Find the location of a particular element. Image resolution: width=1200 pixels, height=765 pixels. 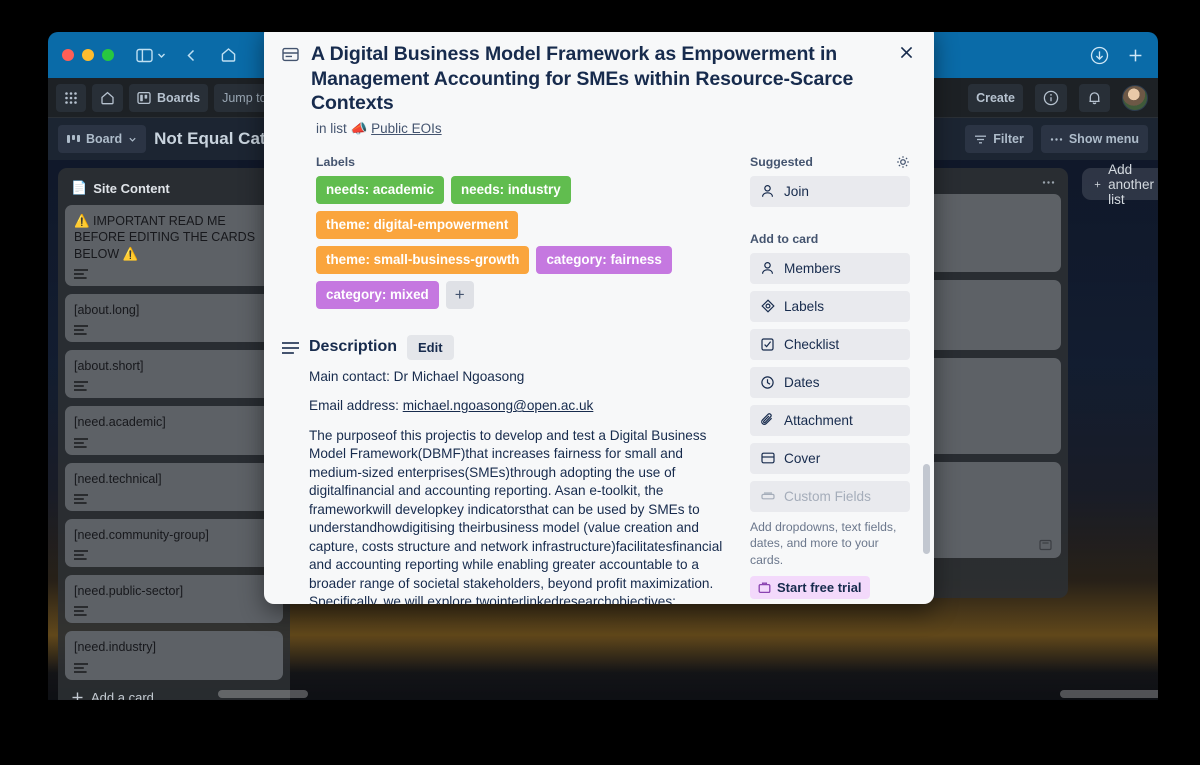

show-menu-label: Show menu is located at coordinates (1103, 139).